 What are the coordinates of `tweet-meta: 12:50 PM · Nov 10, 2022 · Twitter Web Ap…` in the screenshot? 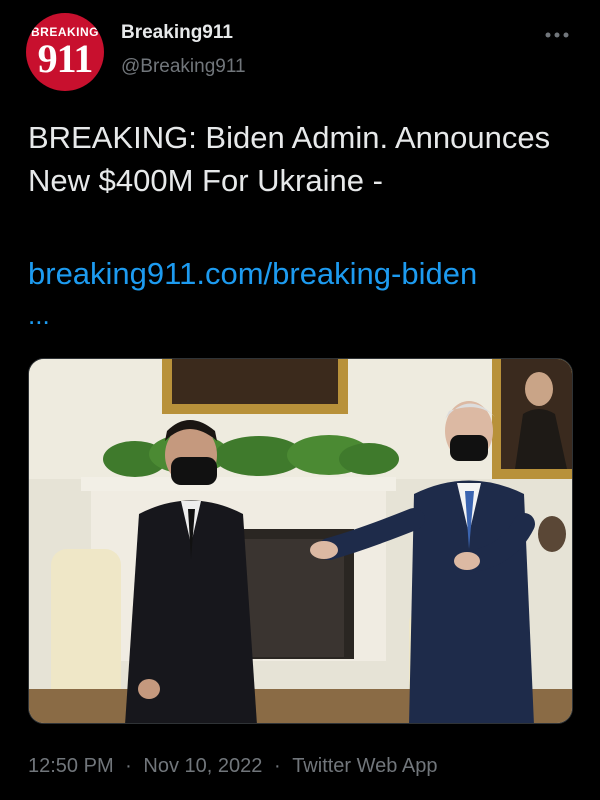 It's located at (232, 766).